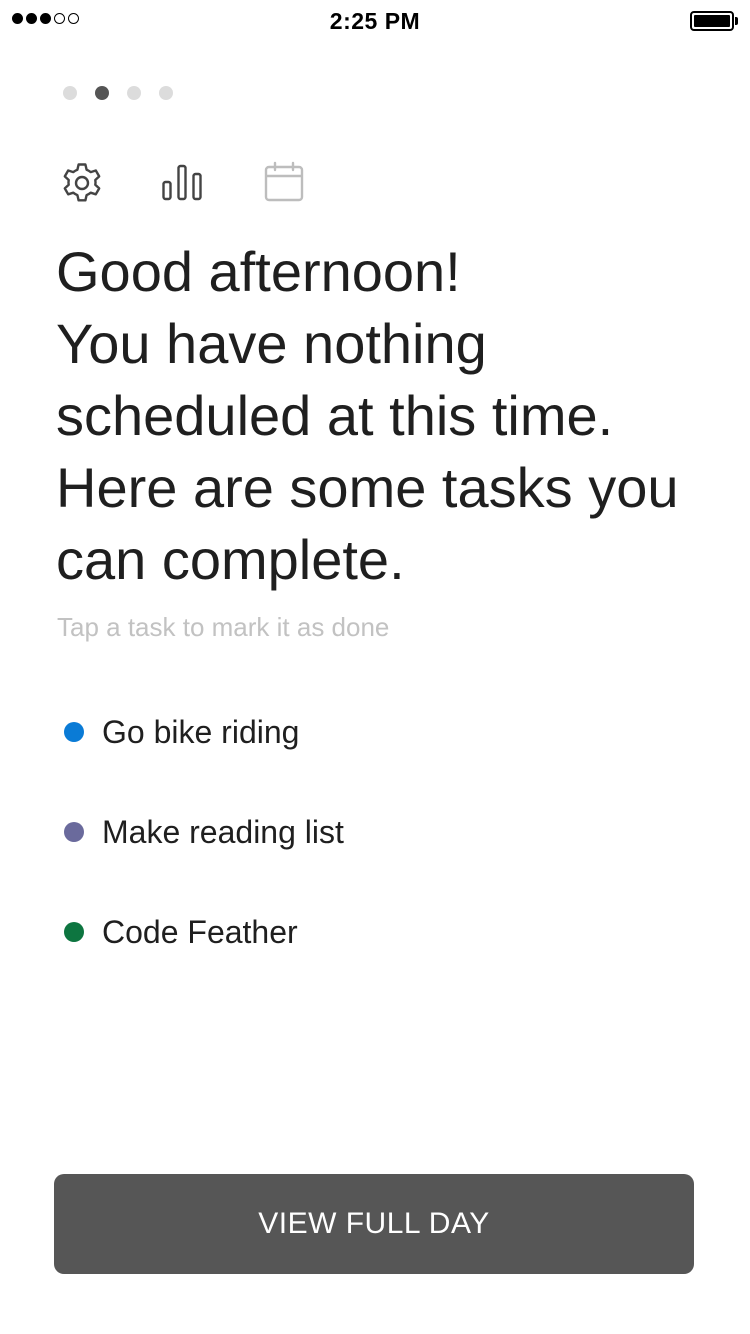  I want to click on gear-icon, so click(82, 182).